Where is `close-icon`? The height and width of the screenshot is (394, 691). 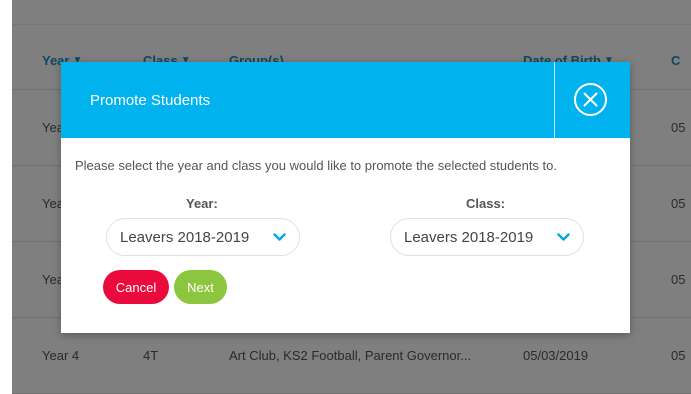 close-icon is located at coordinates (590, 99).